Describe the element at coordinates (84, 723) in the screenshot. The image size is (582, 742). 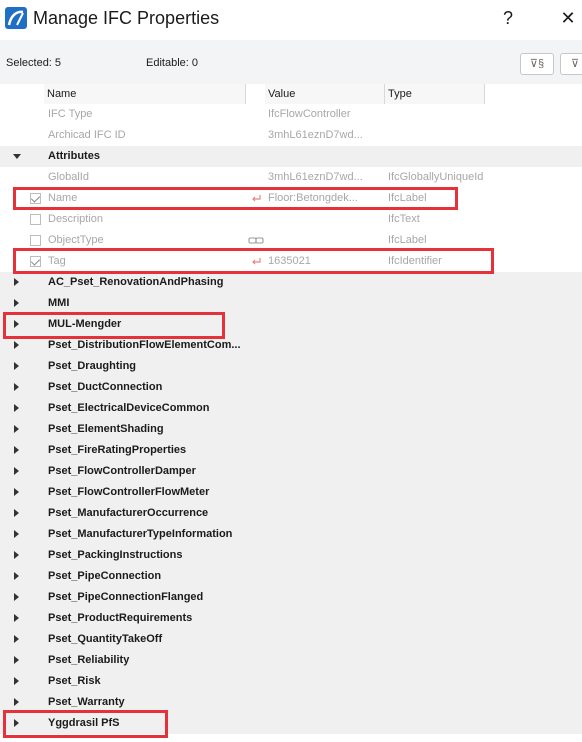
I see `group-label: Yggdrasil PfS` at that location.